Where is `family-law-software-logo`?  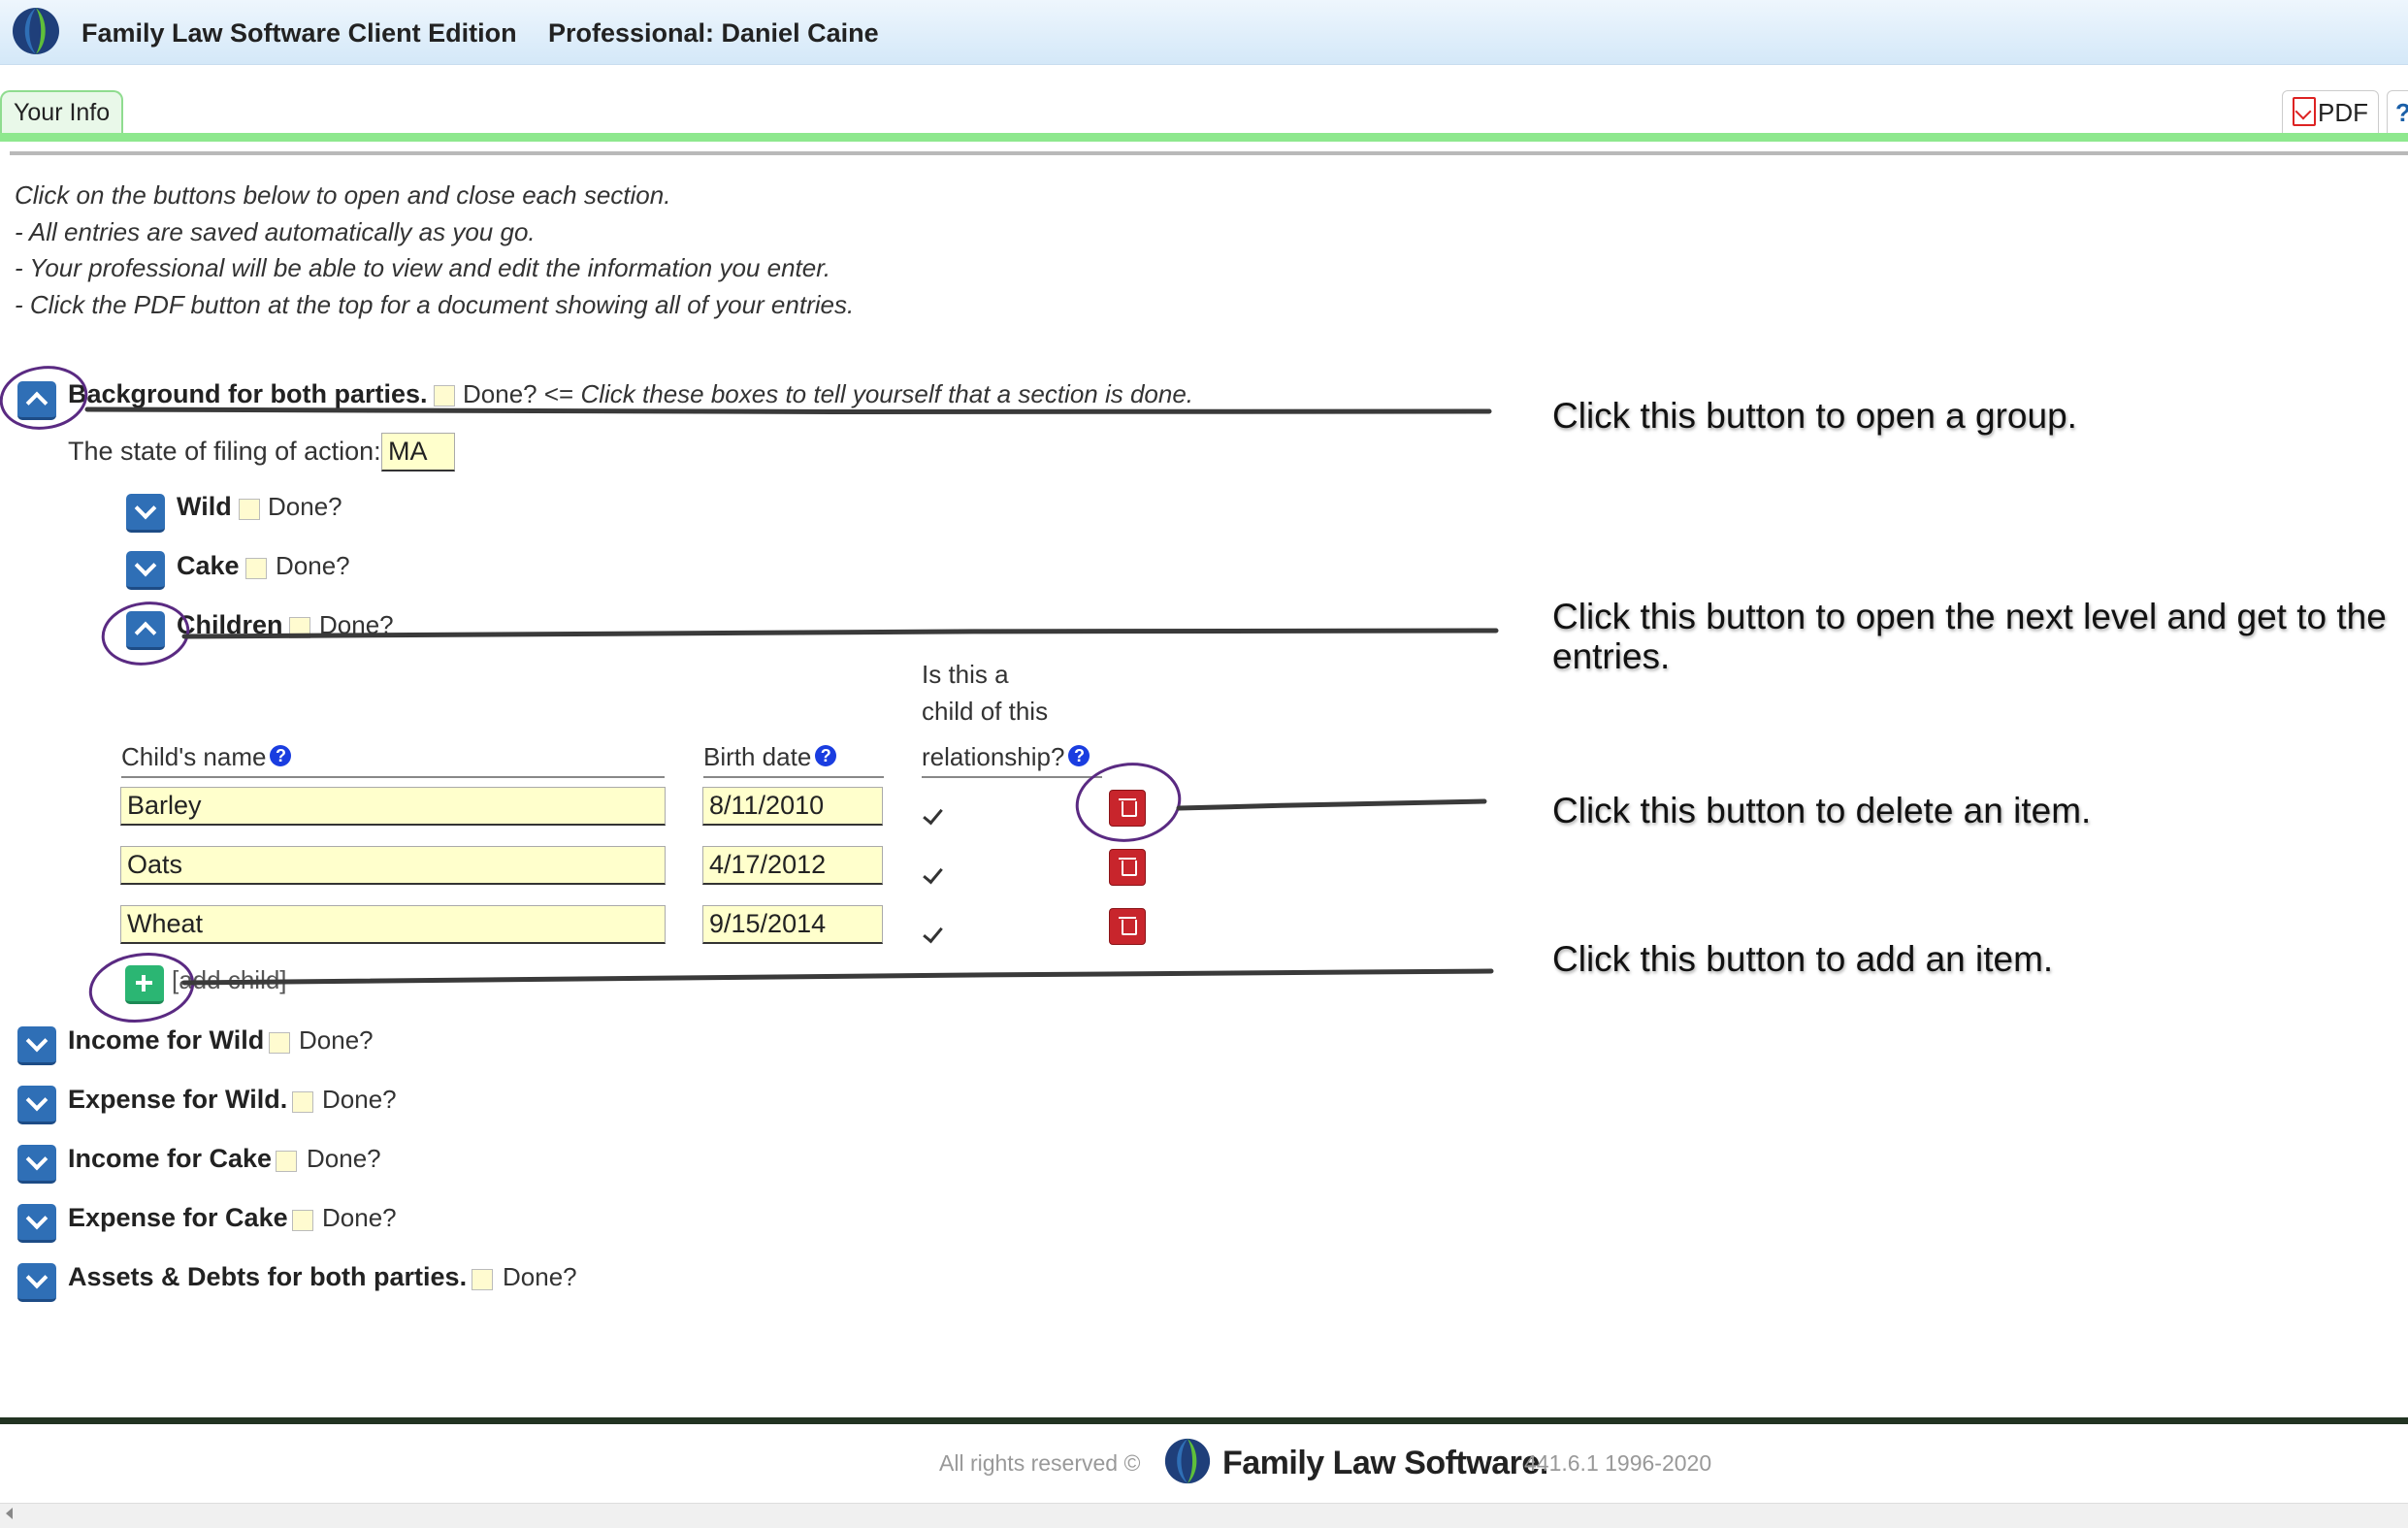
family-law-software-logo is located at coordinates (1187, 1461).